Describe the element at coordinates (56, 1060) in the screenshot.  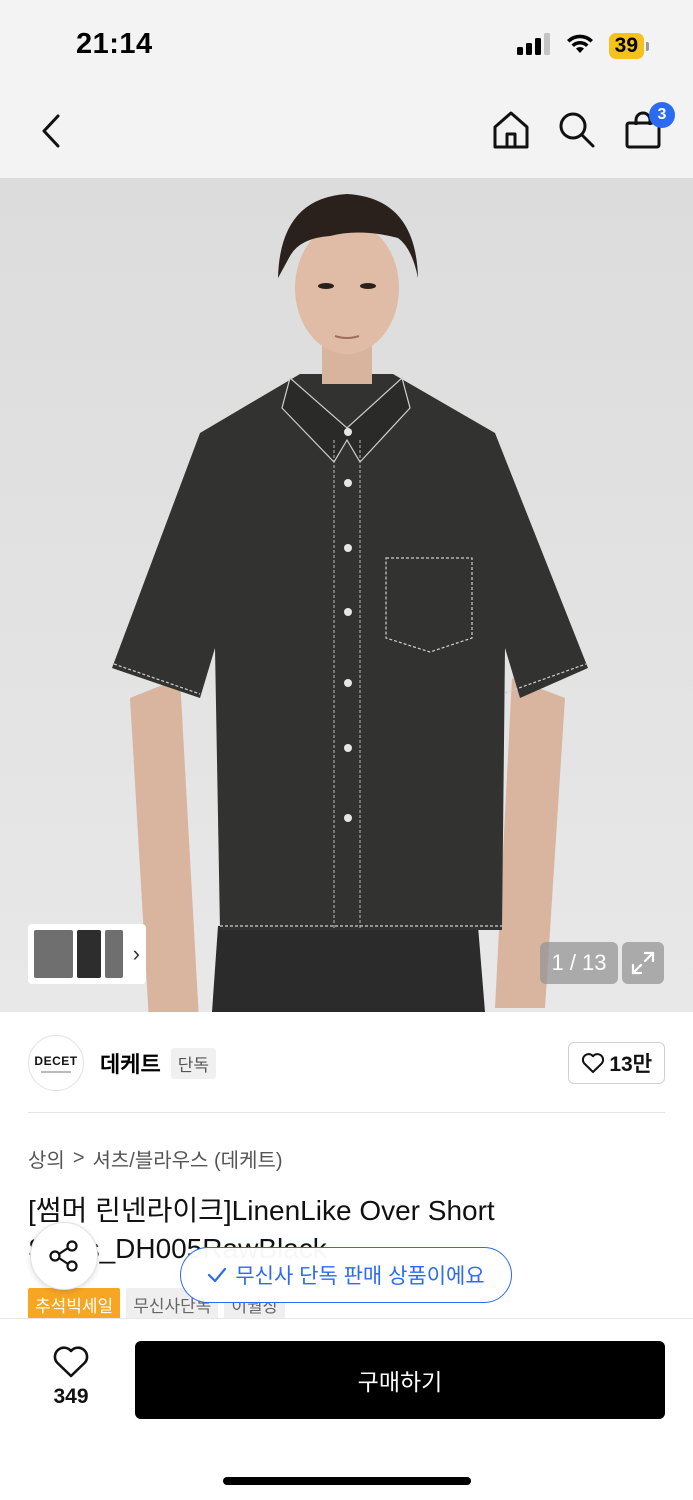
I see `brand-logo-text: DECET` at that location.